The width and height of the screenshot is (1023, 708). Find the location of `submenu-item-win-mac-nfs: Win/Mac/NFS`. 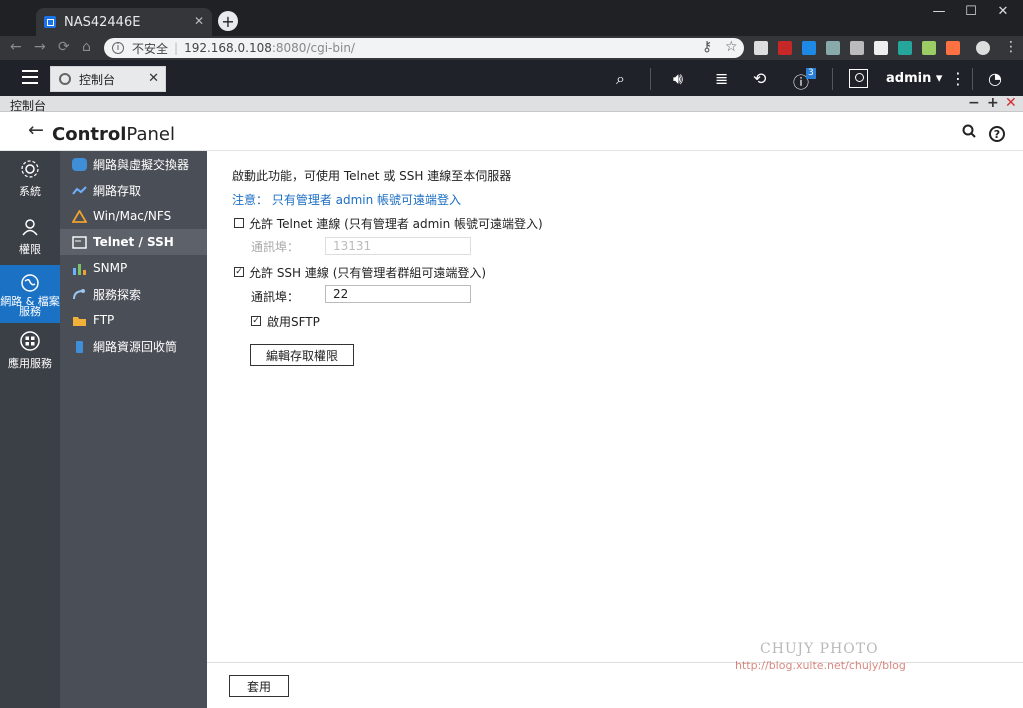

submenu-item-win-mac-nfs: Win/Mac/NFS is located at coordinates (133, 216).